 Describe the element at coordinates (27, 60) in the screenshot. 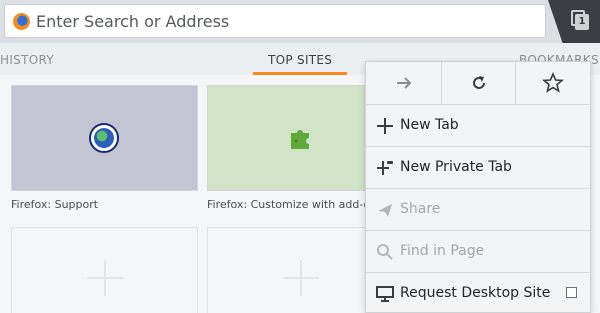

I see `tab-history: HISTORY` at that location.